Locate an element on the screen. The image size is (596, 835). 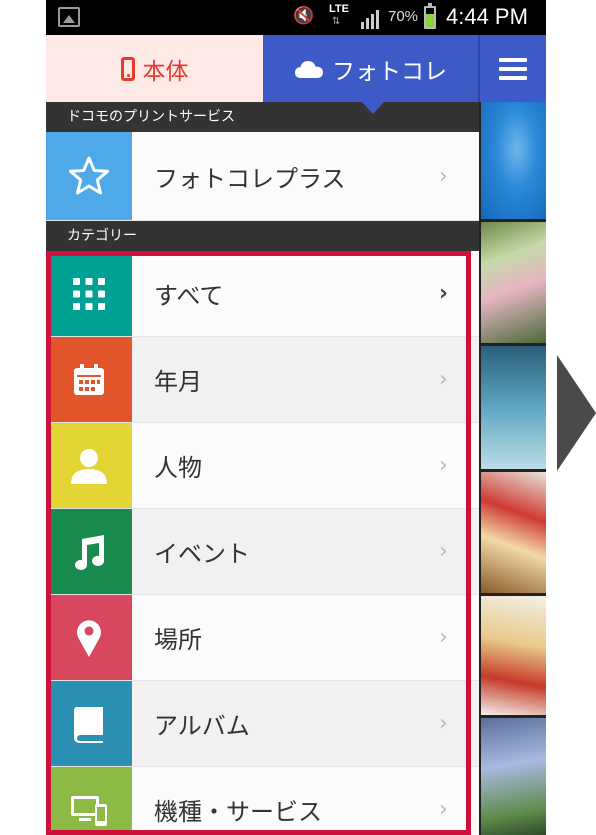
data-activity-icon: ⇅ is located at coordinates (336, 21).